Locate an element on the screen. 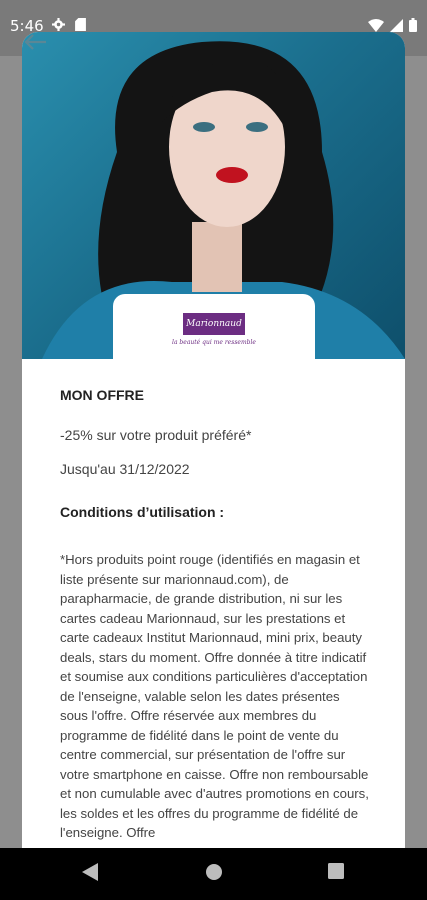 This screenshot has height=900, width=427. brand-logo-card: Marionnaud la beauté qui me ressemble is located at coordinates (214, 327).